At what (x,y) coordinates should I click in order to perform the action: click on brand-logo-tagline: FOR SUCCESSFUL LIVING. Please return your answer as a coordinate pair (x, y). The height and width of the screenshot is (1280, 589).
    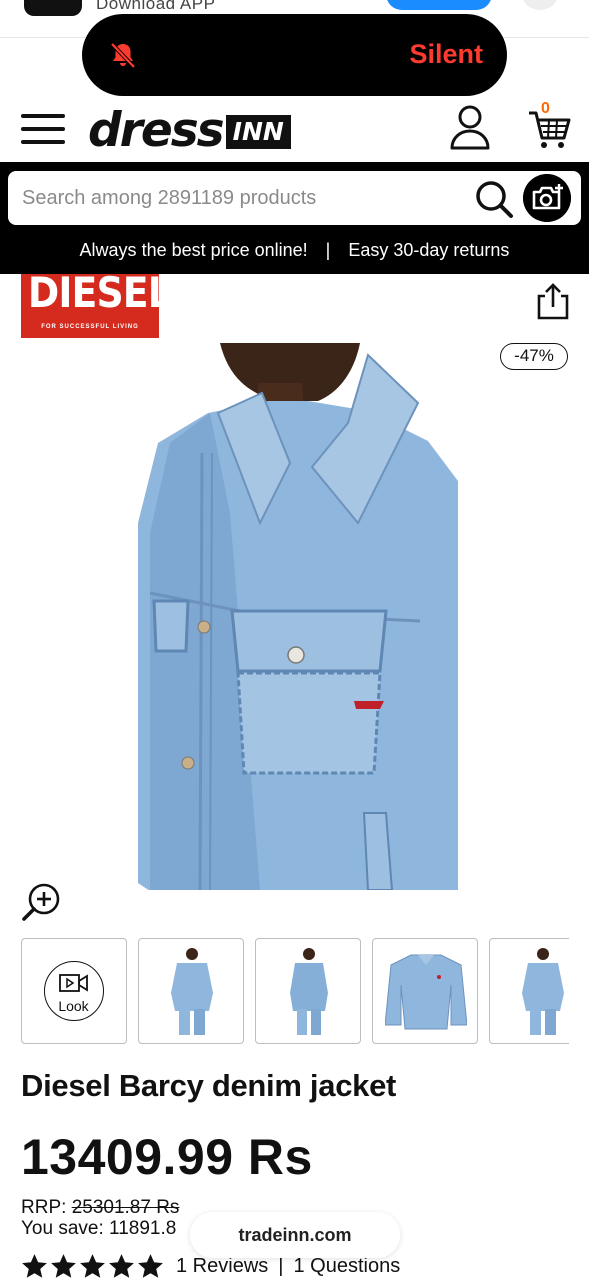
    Looking at the image, I should click on (90, 327).